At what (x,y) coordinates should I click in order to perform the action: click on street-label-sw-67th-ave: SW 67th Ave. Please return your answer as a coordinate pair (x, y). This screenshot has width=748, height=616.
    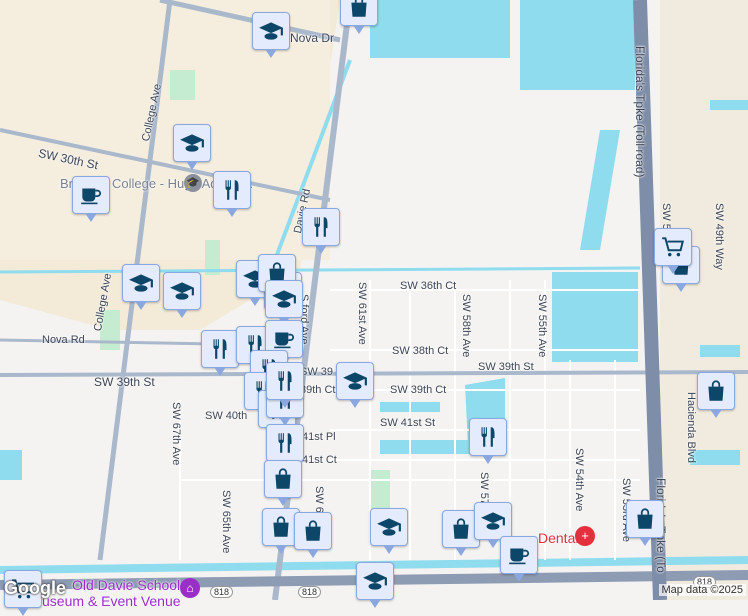
    Looking at the image, I should click on (176, 434).